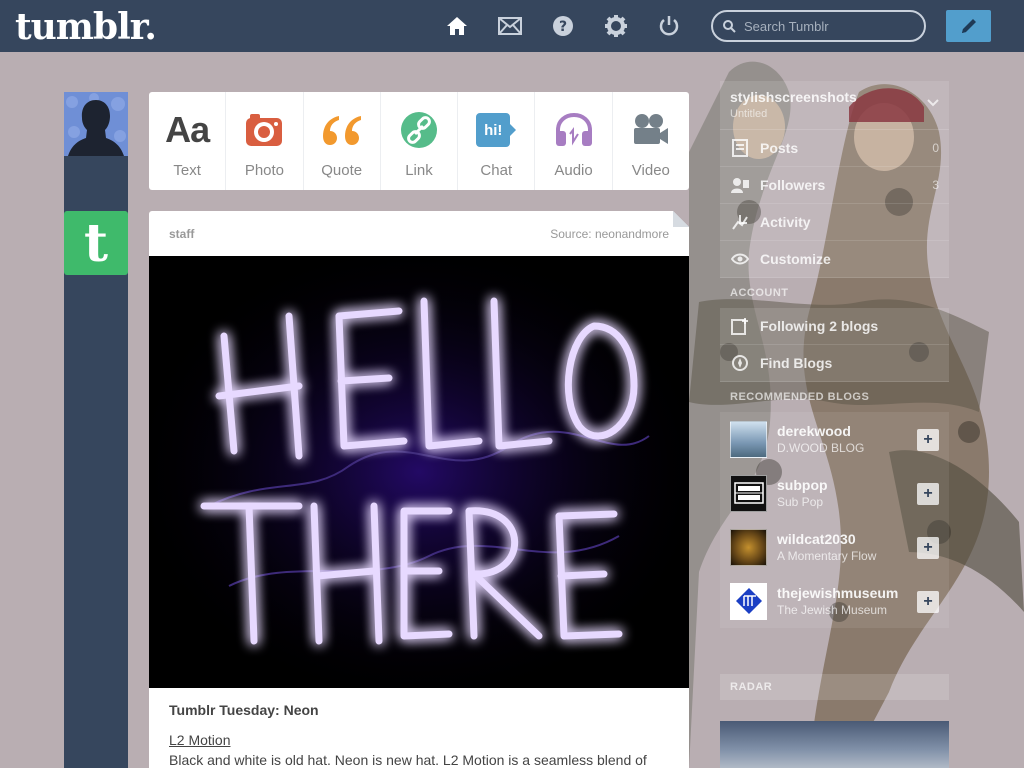 This screenshot has width=1024, height=768. Describe the element at coordinates (96, 124) in the screenshot. I see `user-avatar` at that location.